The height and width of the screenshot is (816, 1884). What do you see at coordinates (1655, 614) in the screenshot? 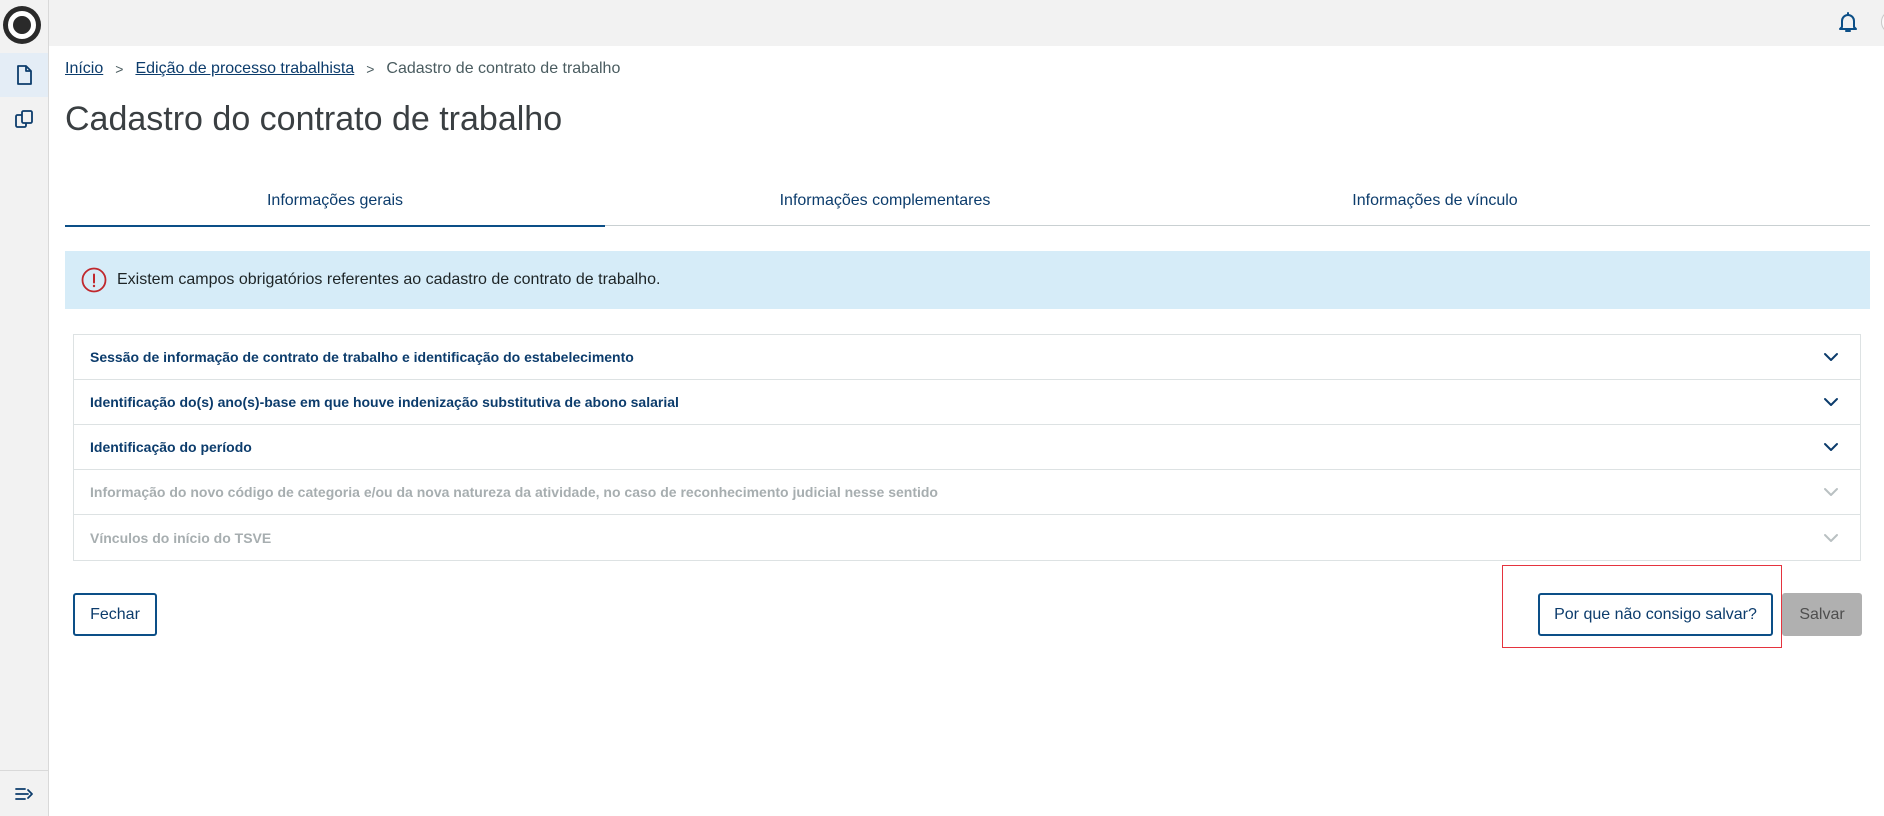
I see `why-cannot-save-button: Por que não consigo salvar?` at bounding box center [1655, 614].